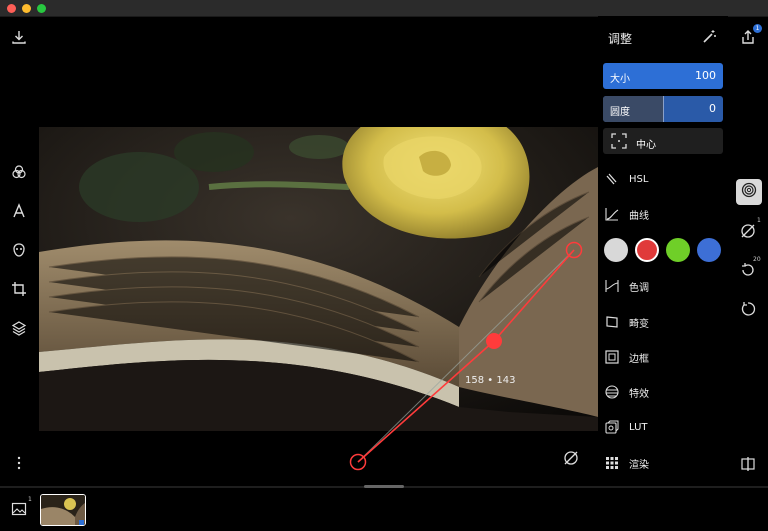 This screenshot has height=531, width=768. I want to click on drag-handle, so click(384, 486).